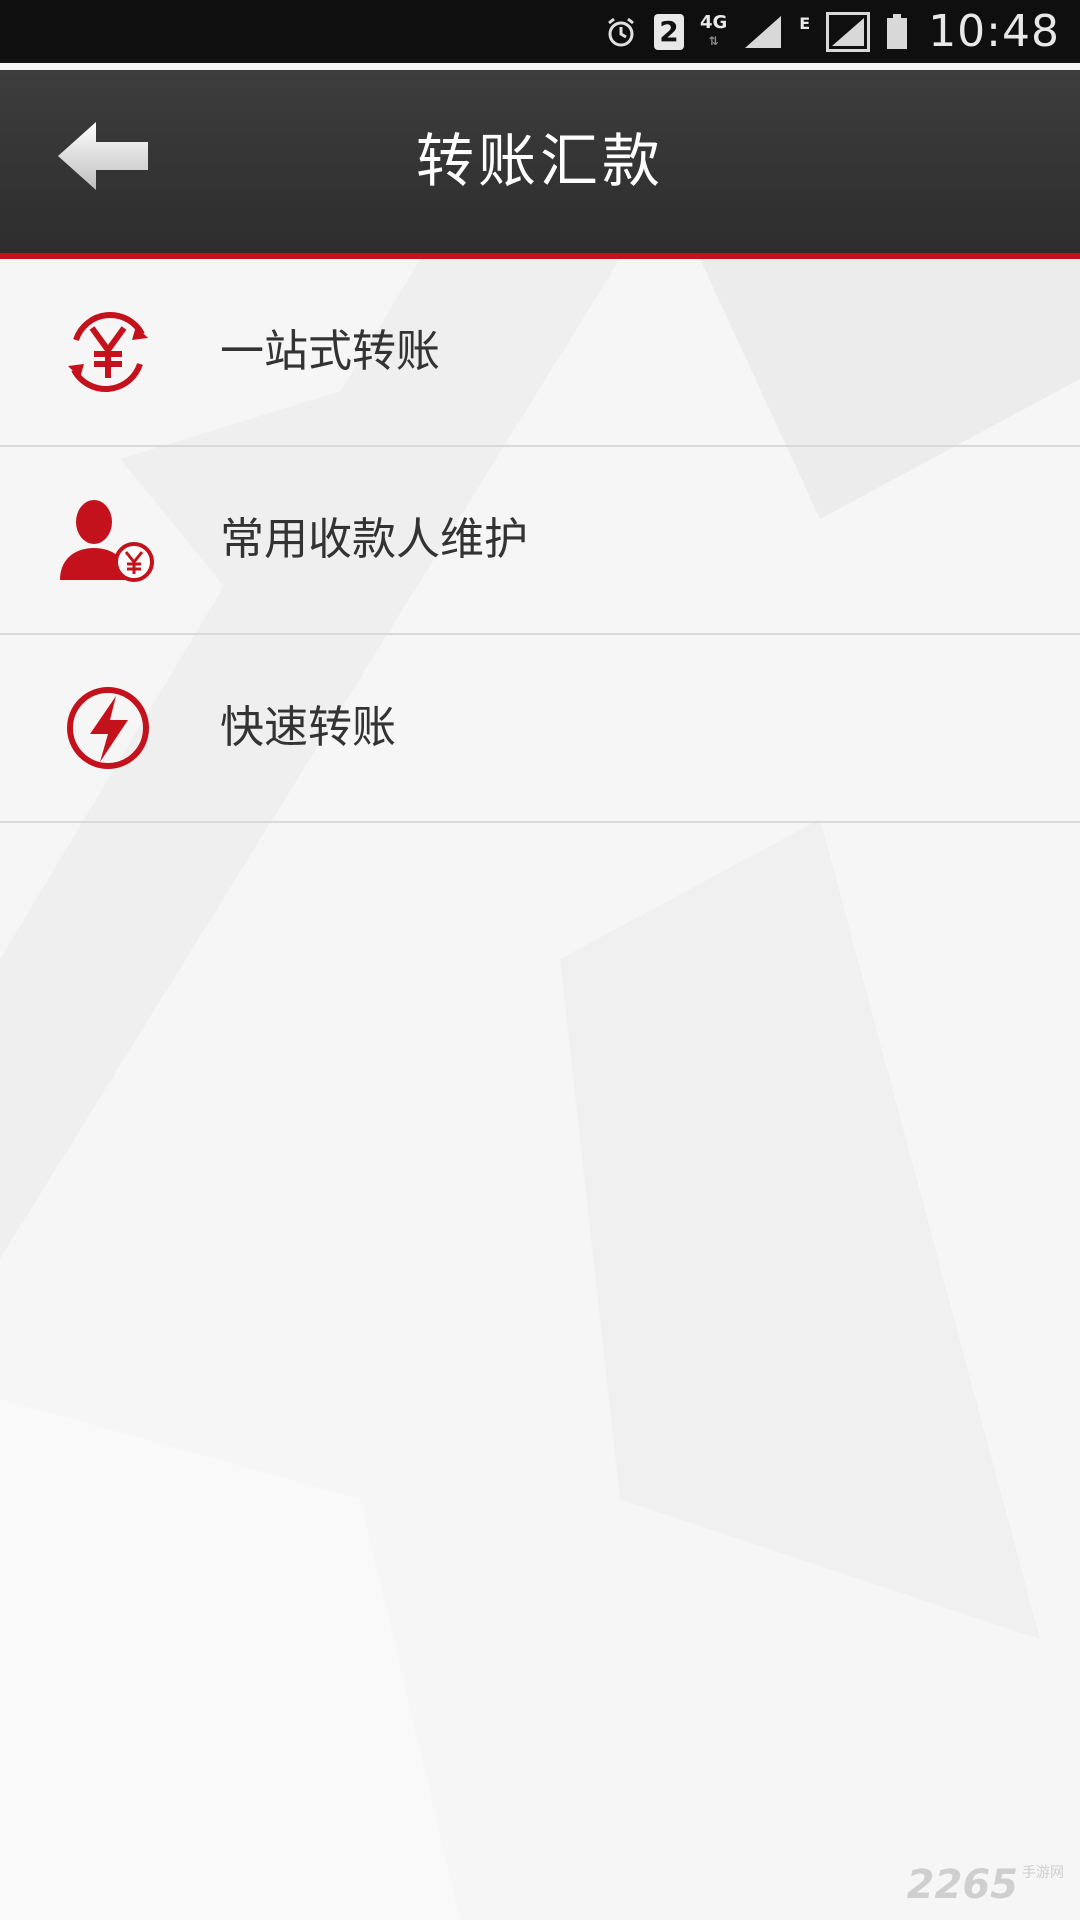 The image size is (1080, 1920). Describe the element at coordinates (763, 32) in the screenshot. I see `signal-icon` at that location.